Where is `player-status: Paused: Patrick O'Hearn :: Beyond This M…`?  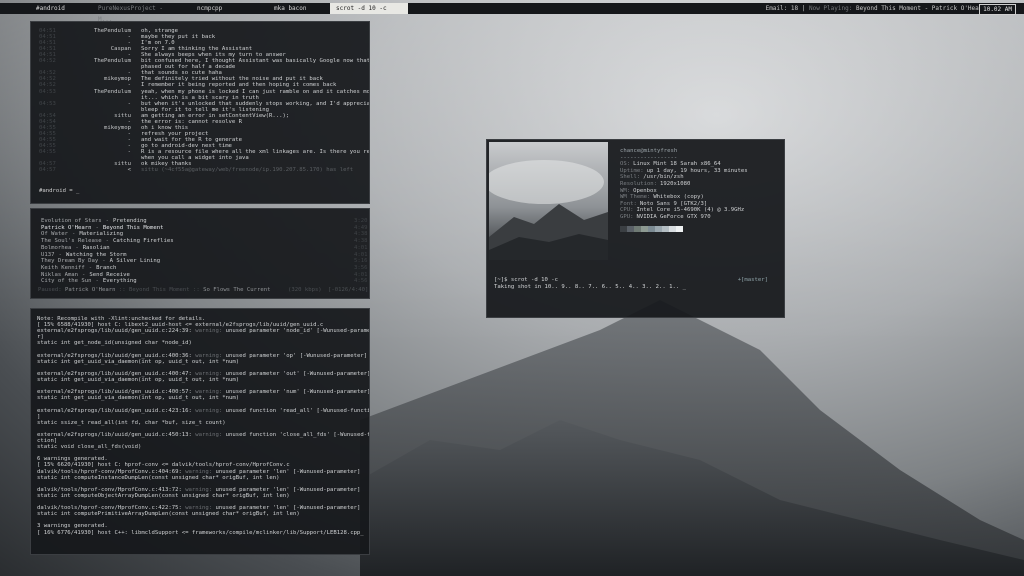 player-status: Paused: Patrick O'Hearn :: Beyond This M… is located at coordinates (203, 290).